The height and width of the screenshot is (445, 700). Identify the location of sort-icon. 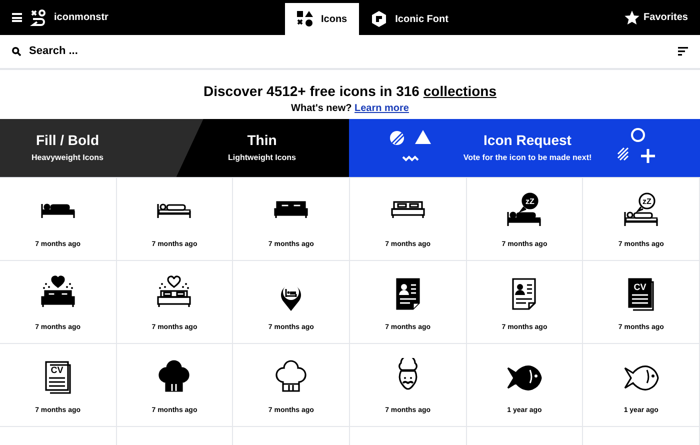
(683, 51).